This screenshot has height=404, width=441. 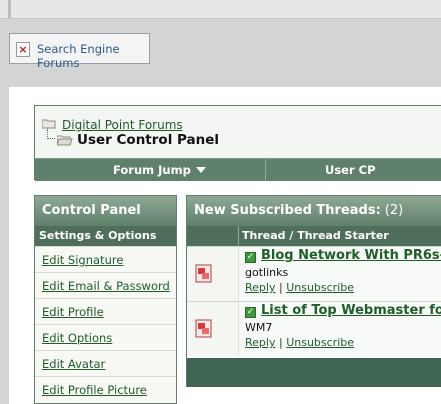 What do you see at coordinates (77, 338) in the screenshot?
I see `sidebar-link: Edit Options` at bounding box center [77, 338].